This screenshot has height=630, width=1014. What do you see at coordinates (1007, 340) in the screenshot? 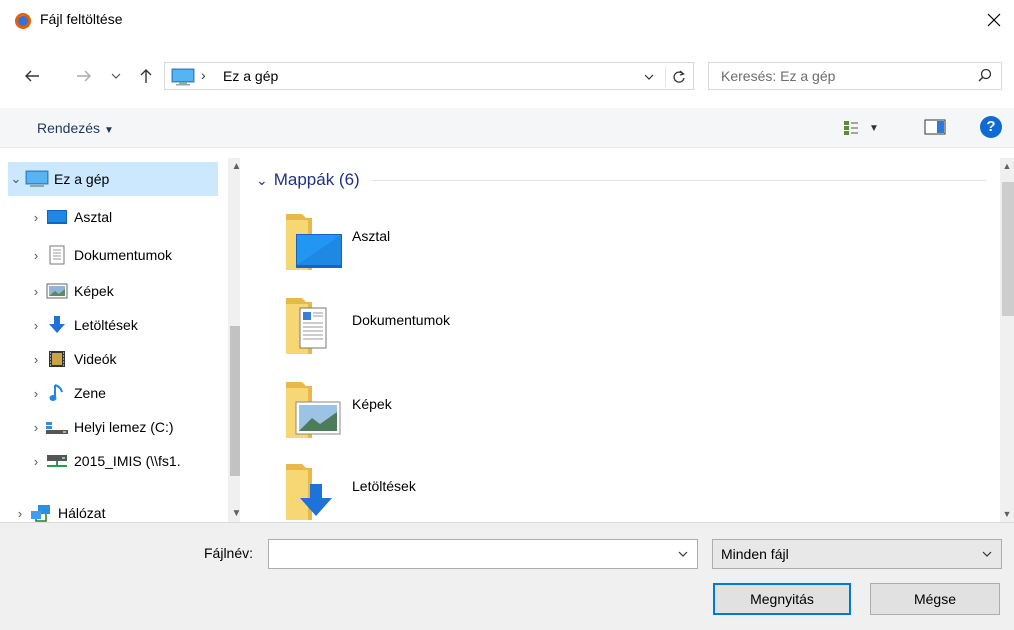
I see `file-list-scrollbar: ▲ ▼` at bounding box center [1007, 340].